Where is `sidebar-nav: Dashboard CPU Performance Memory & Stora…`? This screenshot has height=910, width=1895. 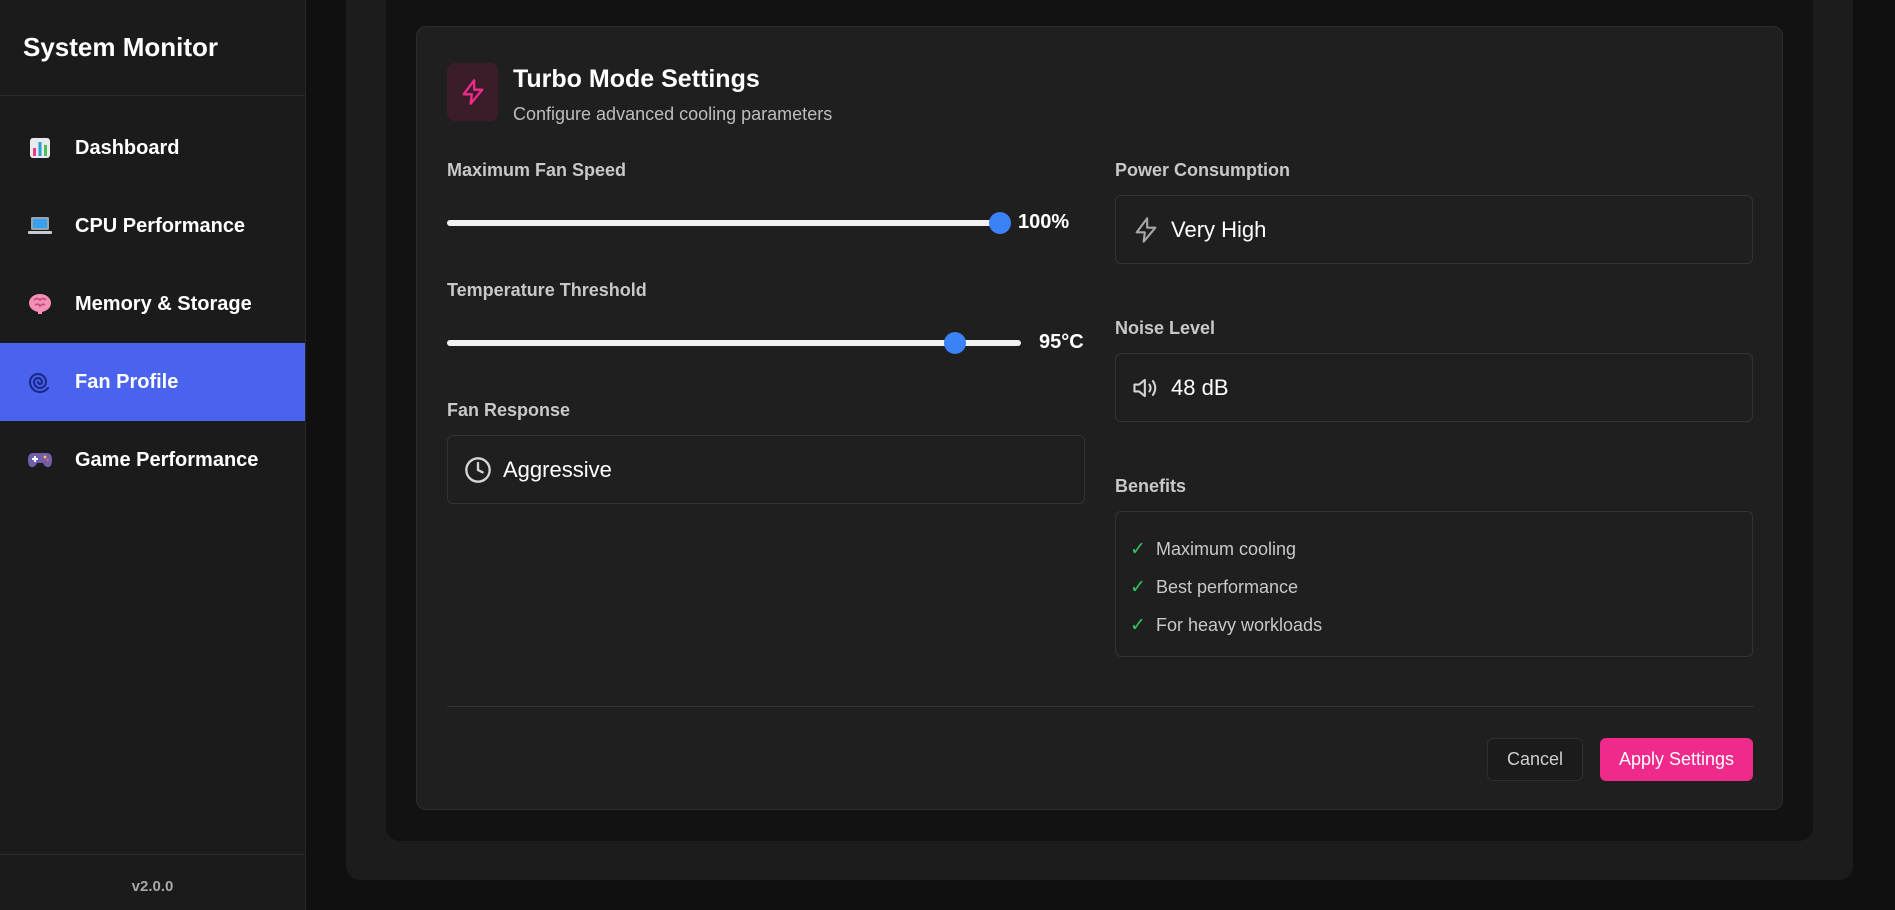 sidebar-nav: Dashboard CPU Performance Memory & Stora… is located at coordinates (152, 304).